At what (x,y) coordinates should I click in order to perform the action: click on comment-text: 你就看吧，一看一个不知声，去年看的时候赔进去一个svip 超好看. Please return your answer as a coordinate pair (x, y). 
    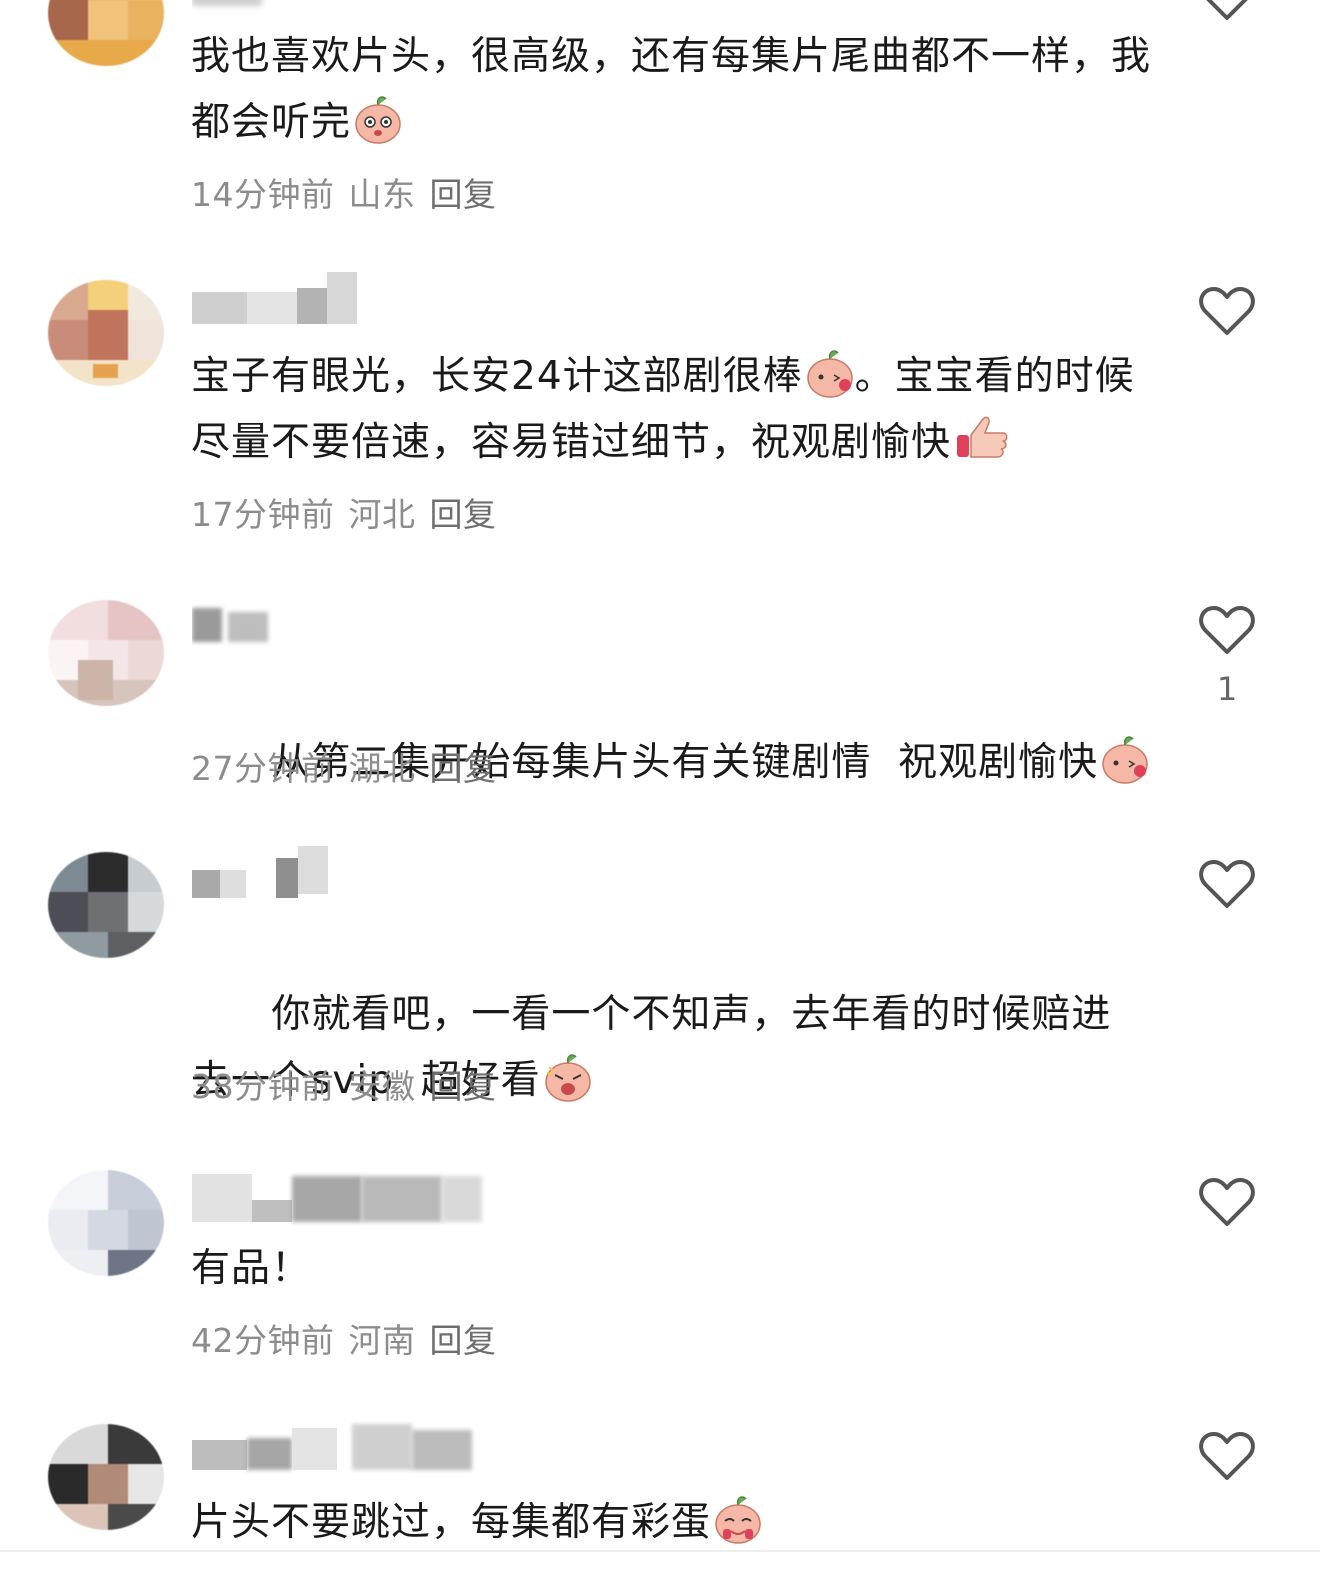
    Looking at the image, I should click on (651, 1047).